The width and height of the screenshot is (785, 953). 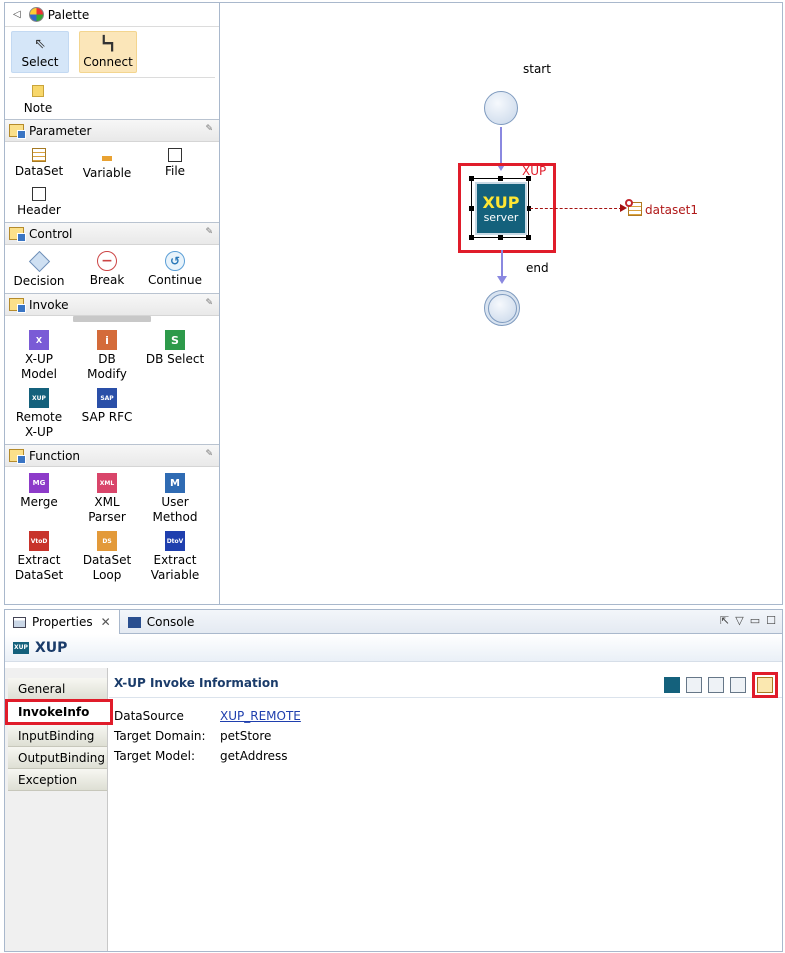 What do you see at coordinates (445, 756) in the screenshot?
I see `field-target-model: Target Model: getAddress` at bounding box center [445, 756].